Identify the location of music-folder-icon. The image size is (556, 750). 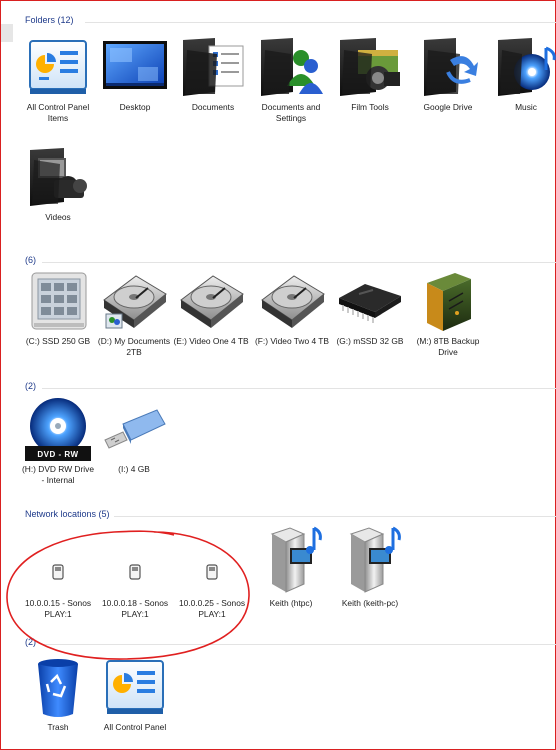
(522, 67).